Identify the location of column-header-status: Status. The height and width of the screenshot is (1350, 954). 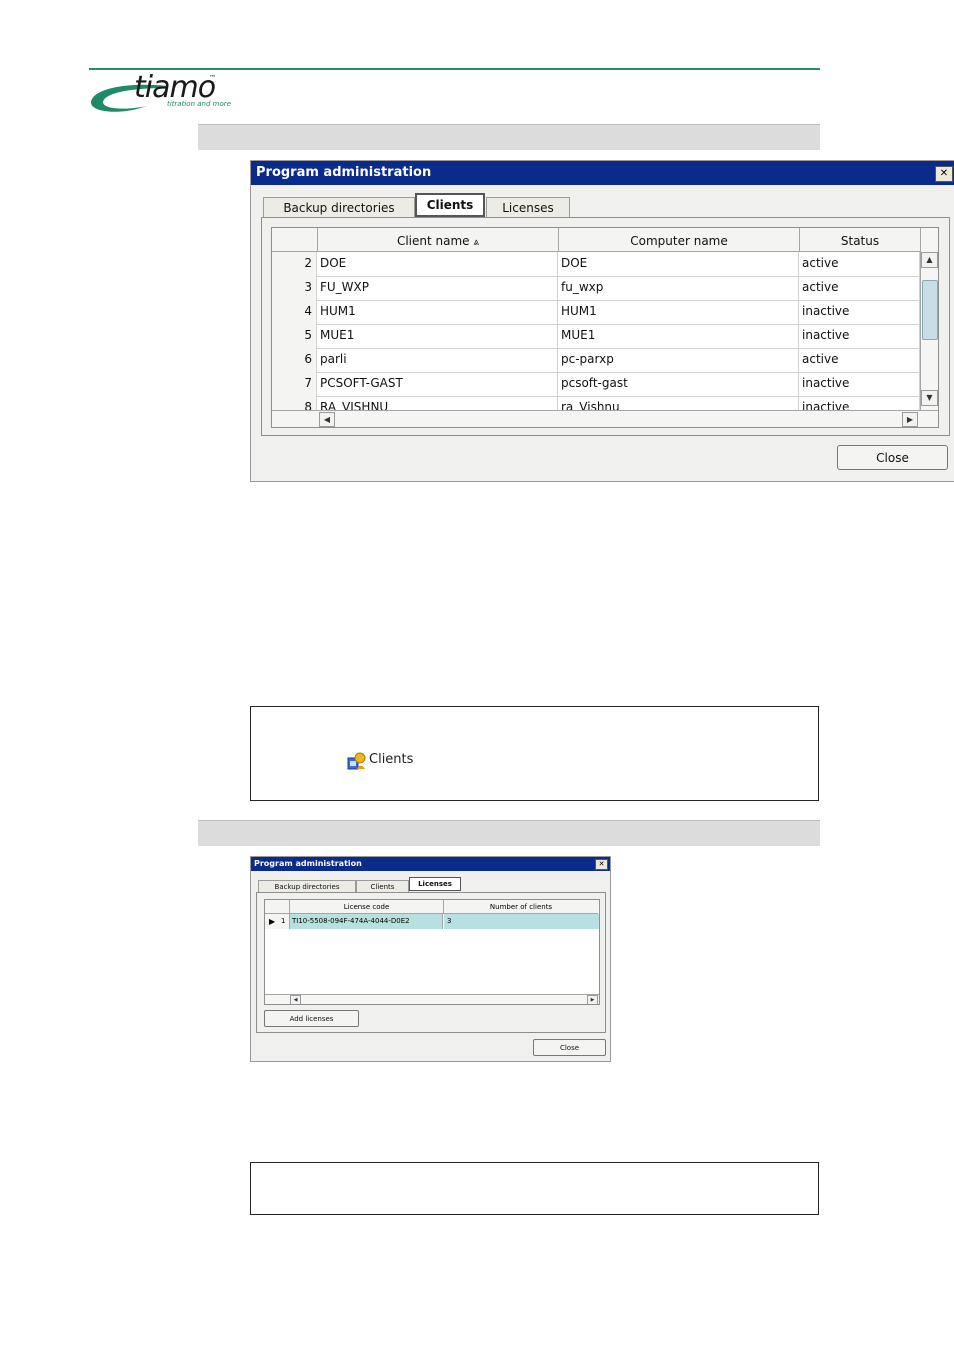
(860, 240).